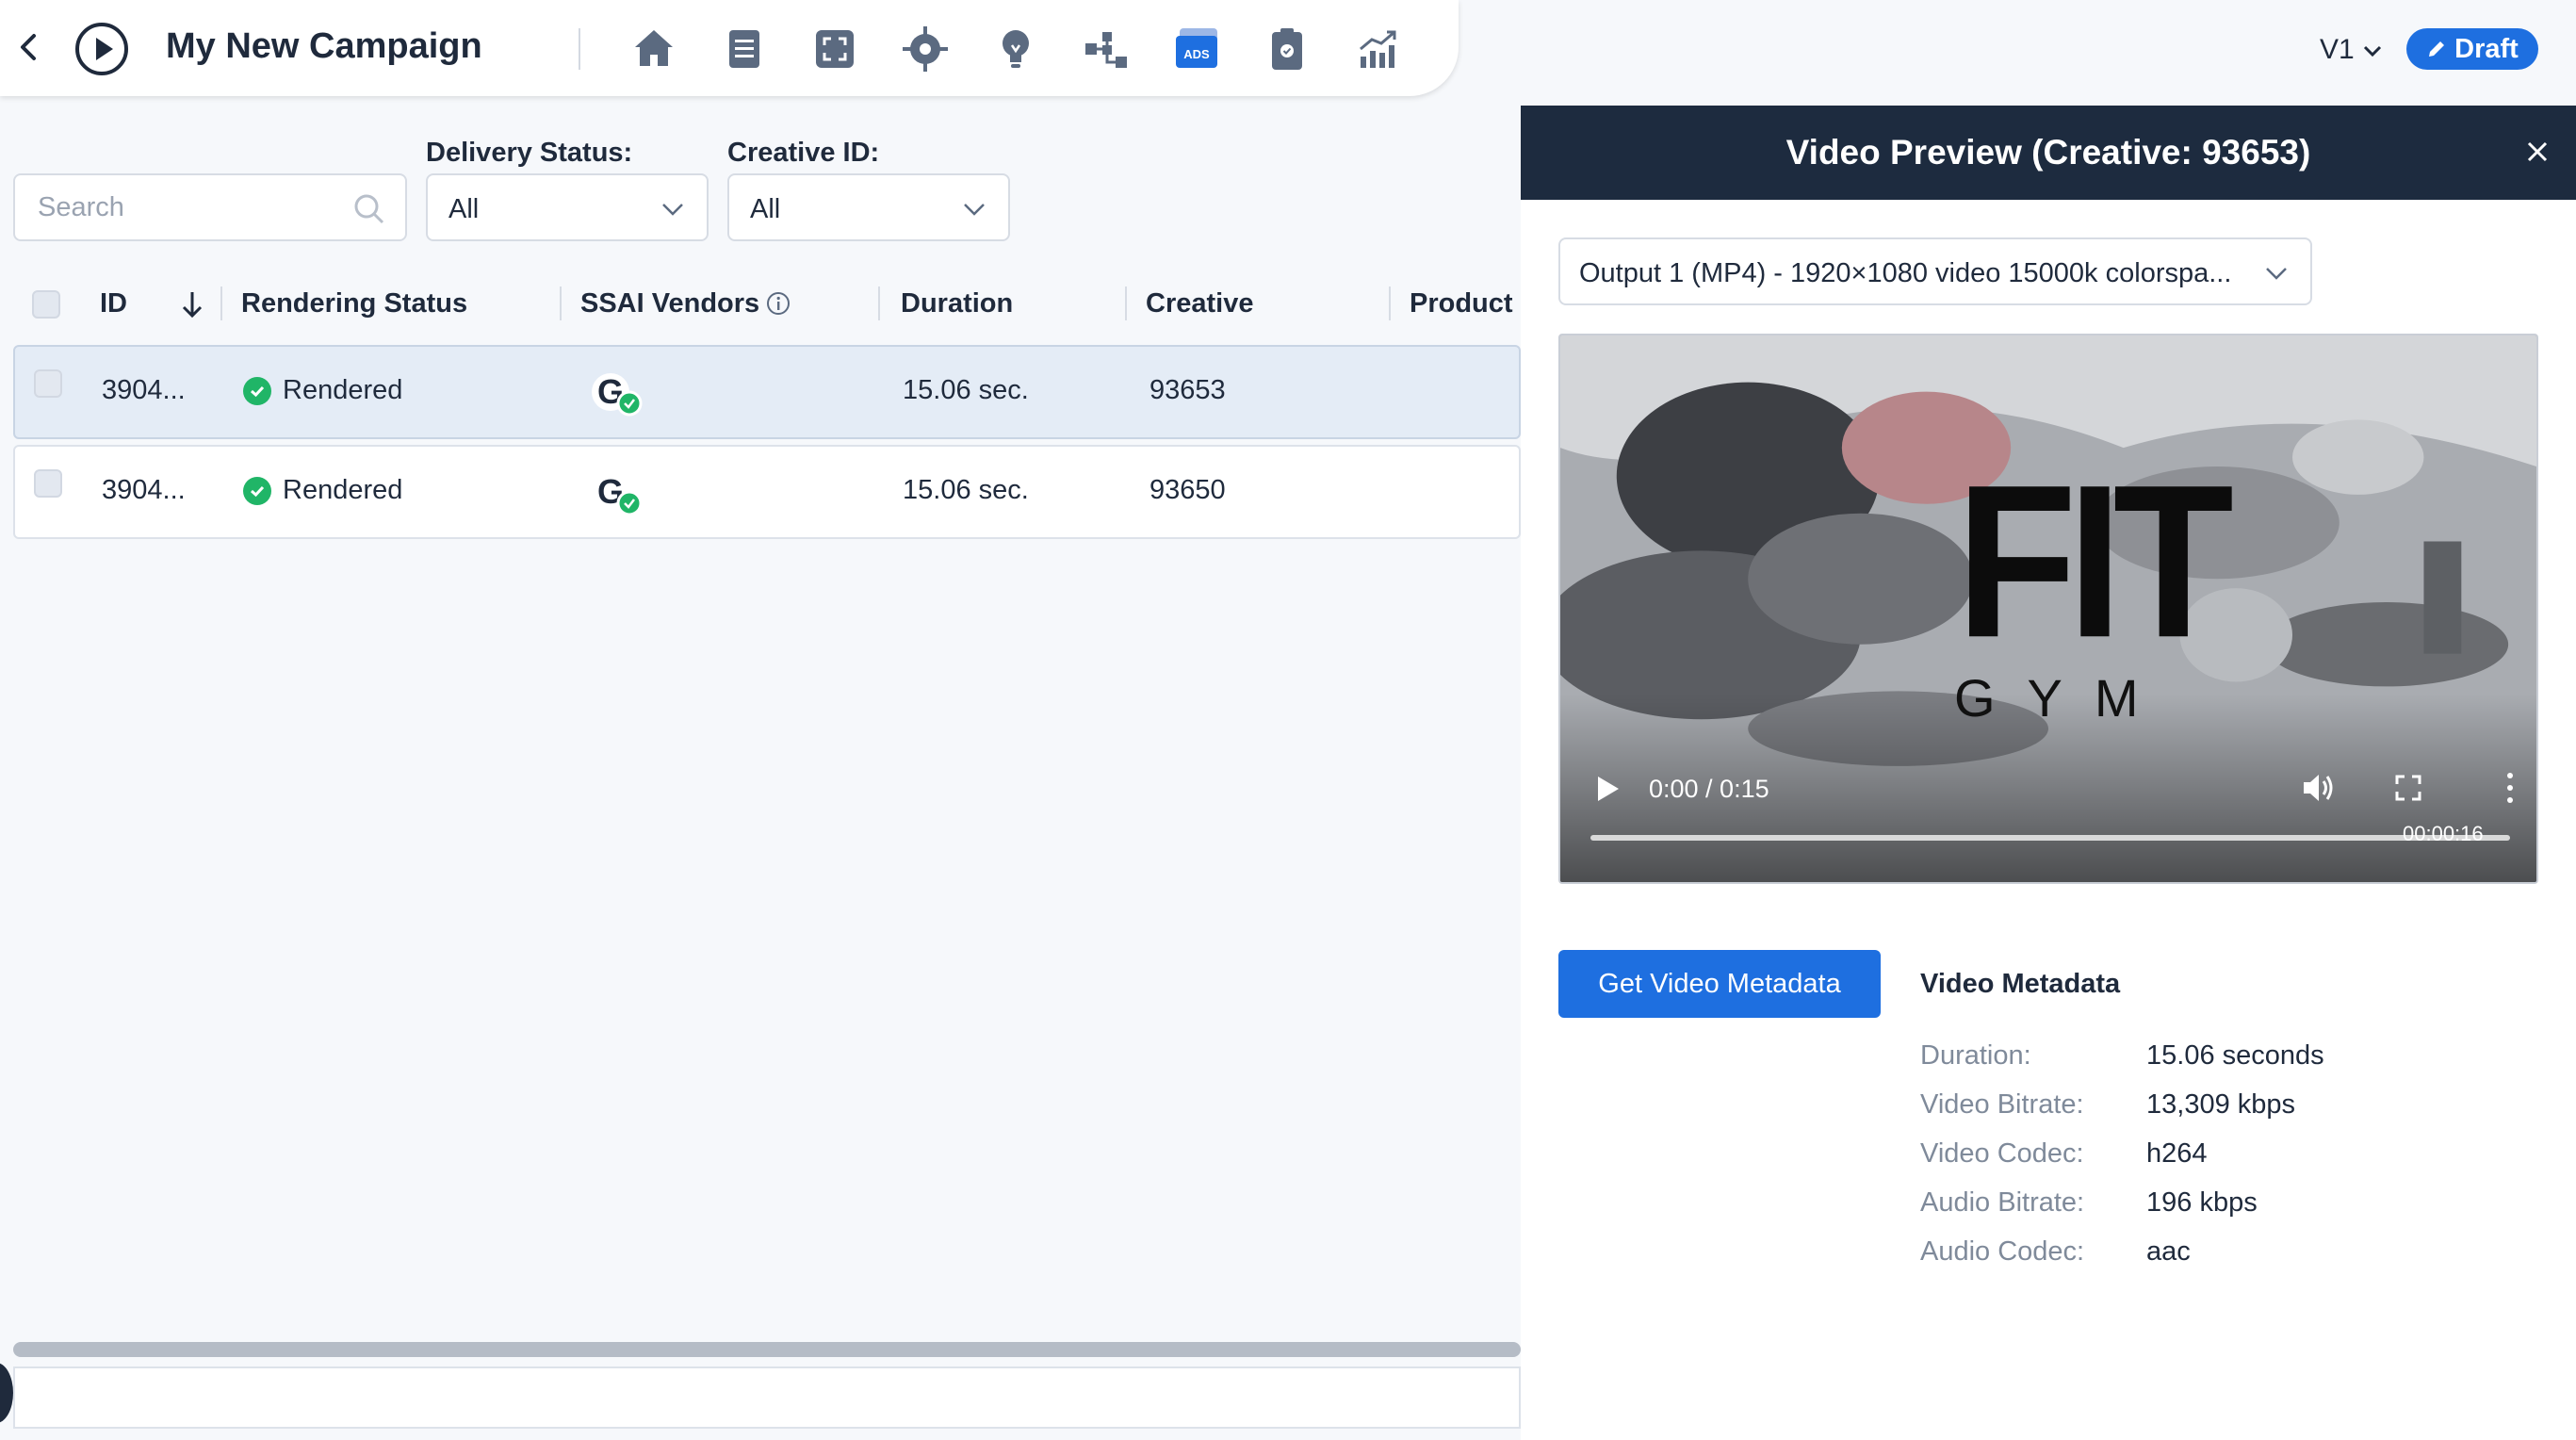  I want to click on floating-button, so click(6, 1393).